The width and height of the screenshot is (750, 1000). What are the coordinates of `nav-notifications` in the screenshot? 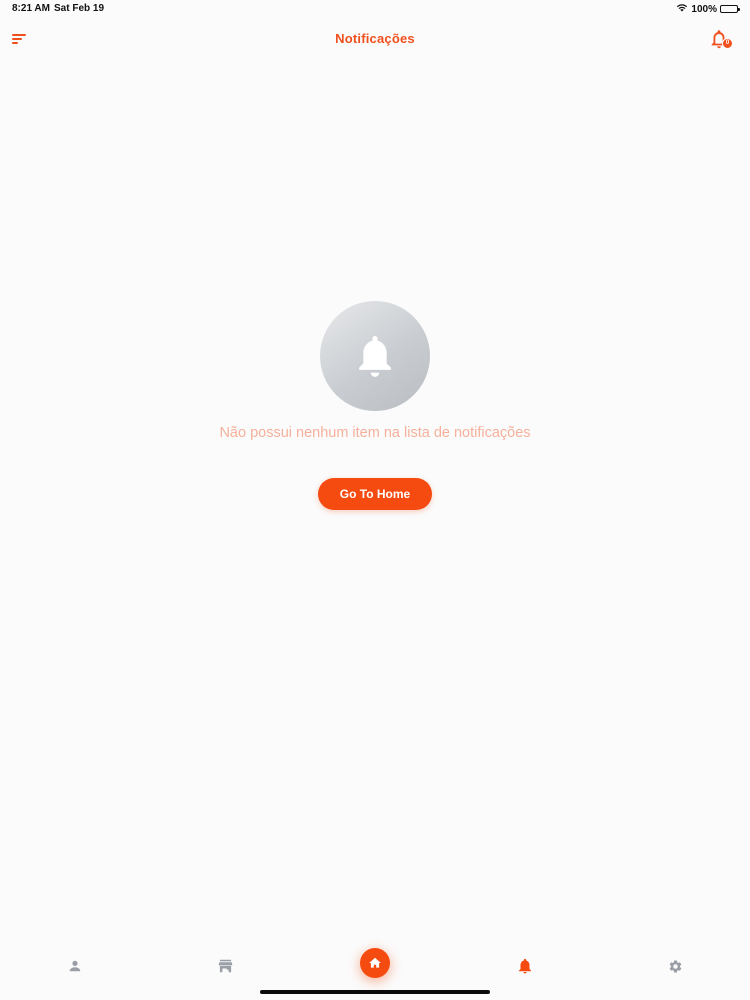 It's located at (525, 966).